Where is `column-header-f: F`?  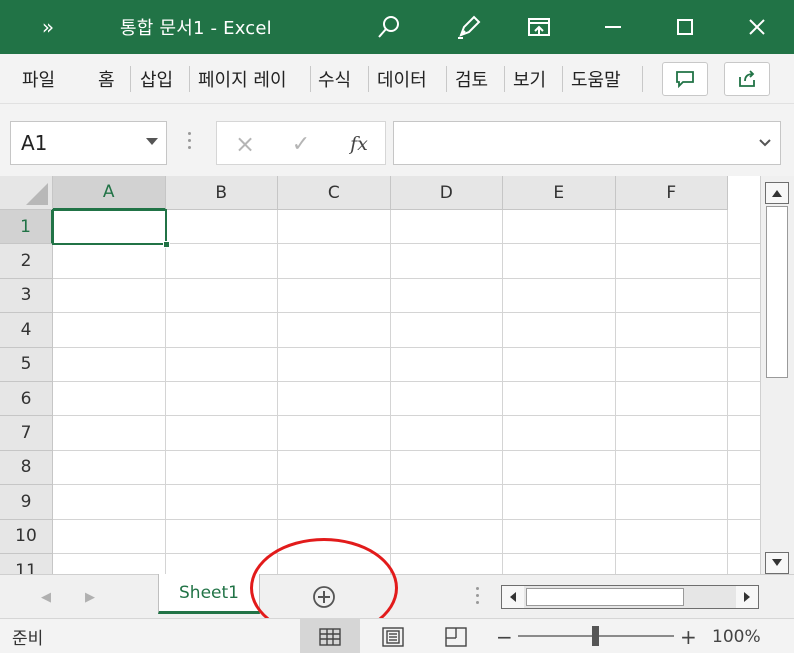
column-header-f: F is located at coordinates (671, 193).